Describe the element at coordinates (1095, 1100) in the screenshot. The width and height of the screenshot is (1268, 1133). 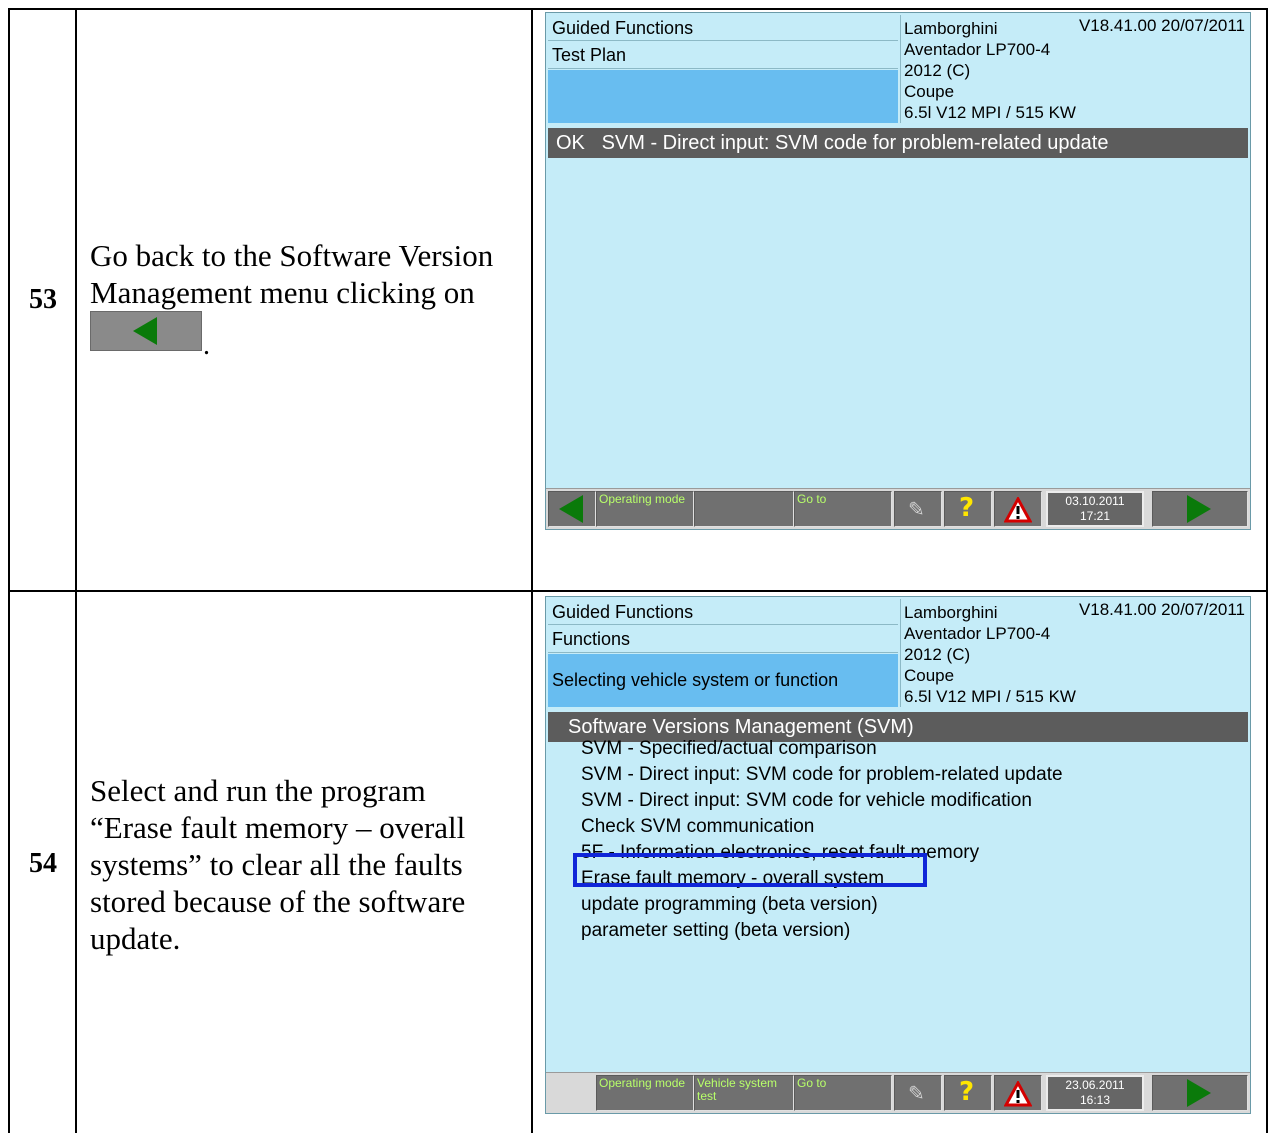
I see `time-text: 16:13` at that location.